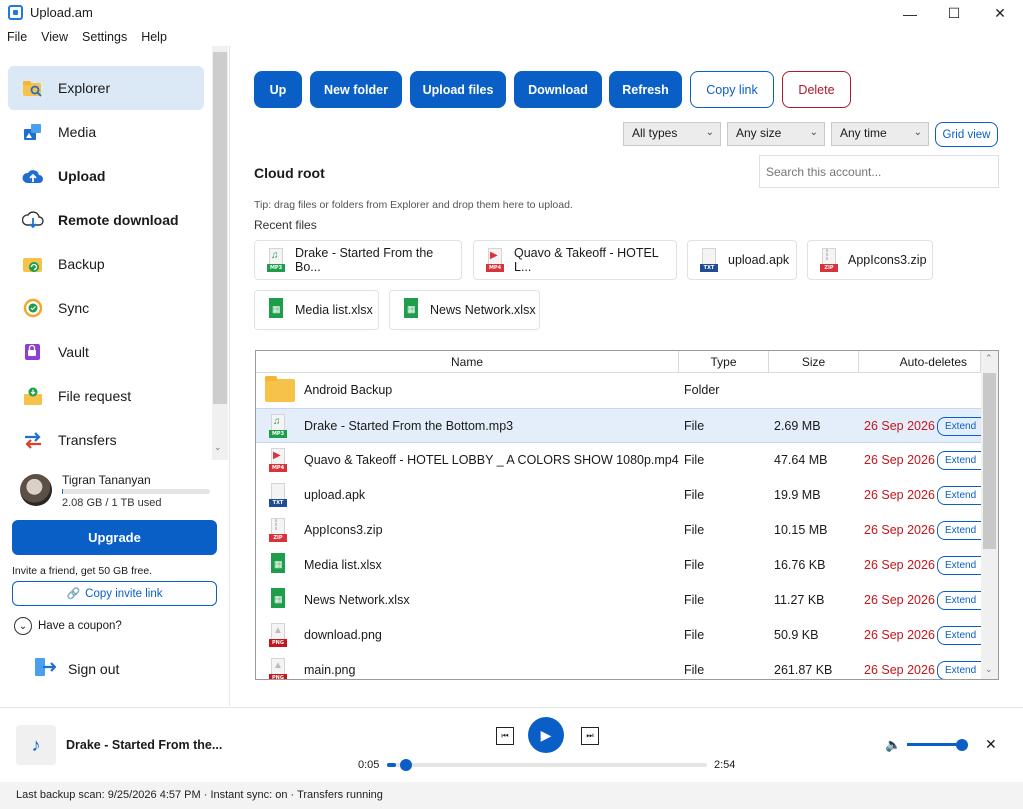 The height and width of the screenshot is (809, 1023). I want to click on up-button: Up, so click(278, 89).